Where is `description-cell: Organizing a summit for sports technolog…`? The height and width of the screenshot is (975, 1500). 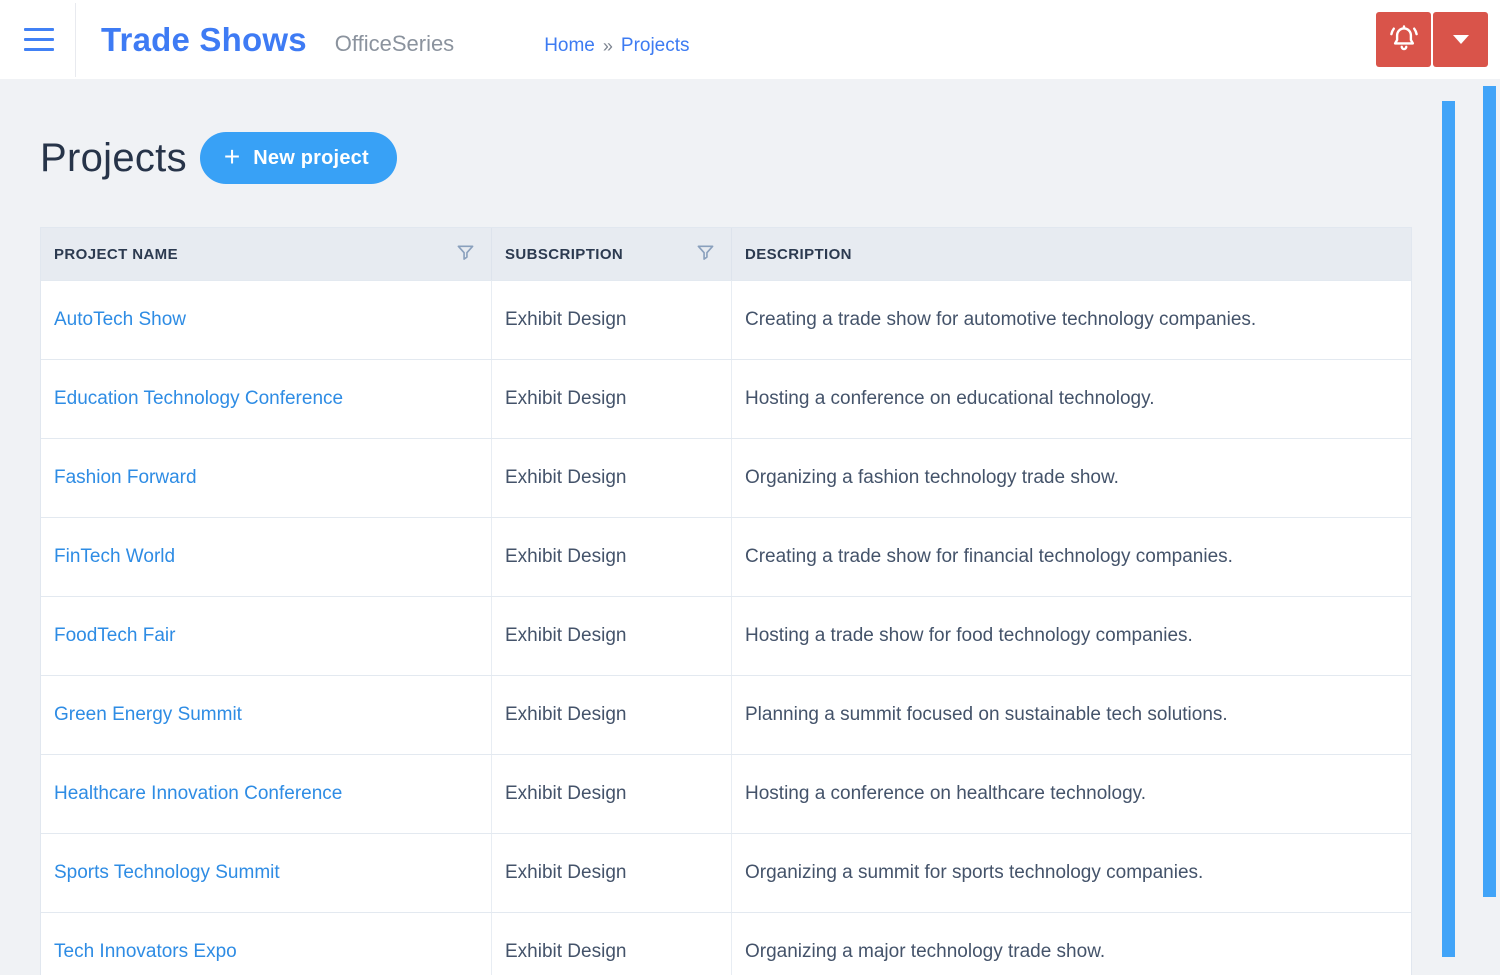 description-cell: Organizing a summit for sports technolog… is located at coordinates (1071, 873).